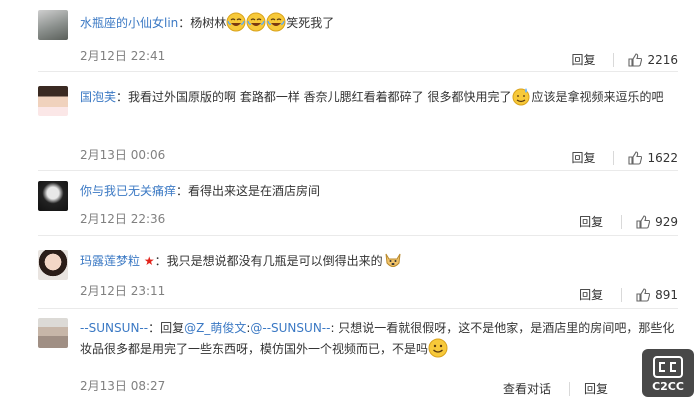 This screenshot has height=403, width=700. Describe the element at coordinates (668, 386) in the screenshot. I see `watermark-text: C2CC` at that location.